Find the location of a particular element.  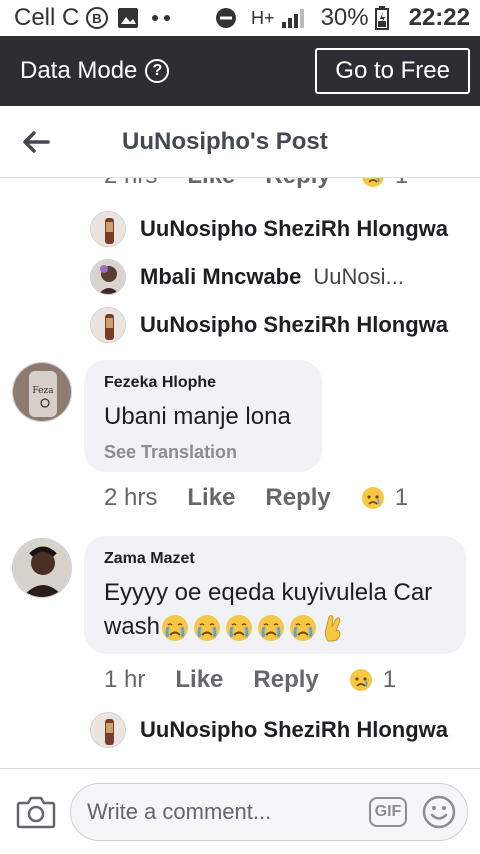

post-header: UuNosipho's Post is located at coordinates (240, 142).